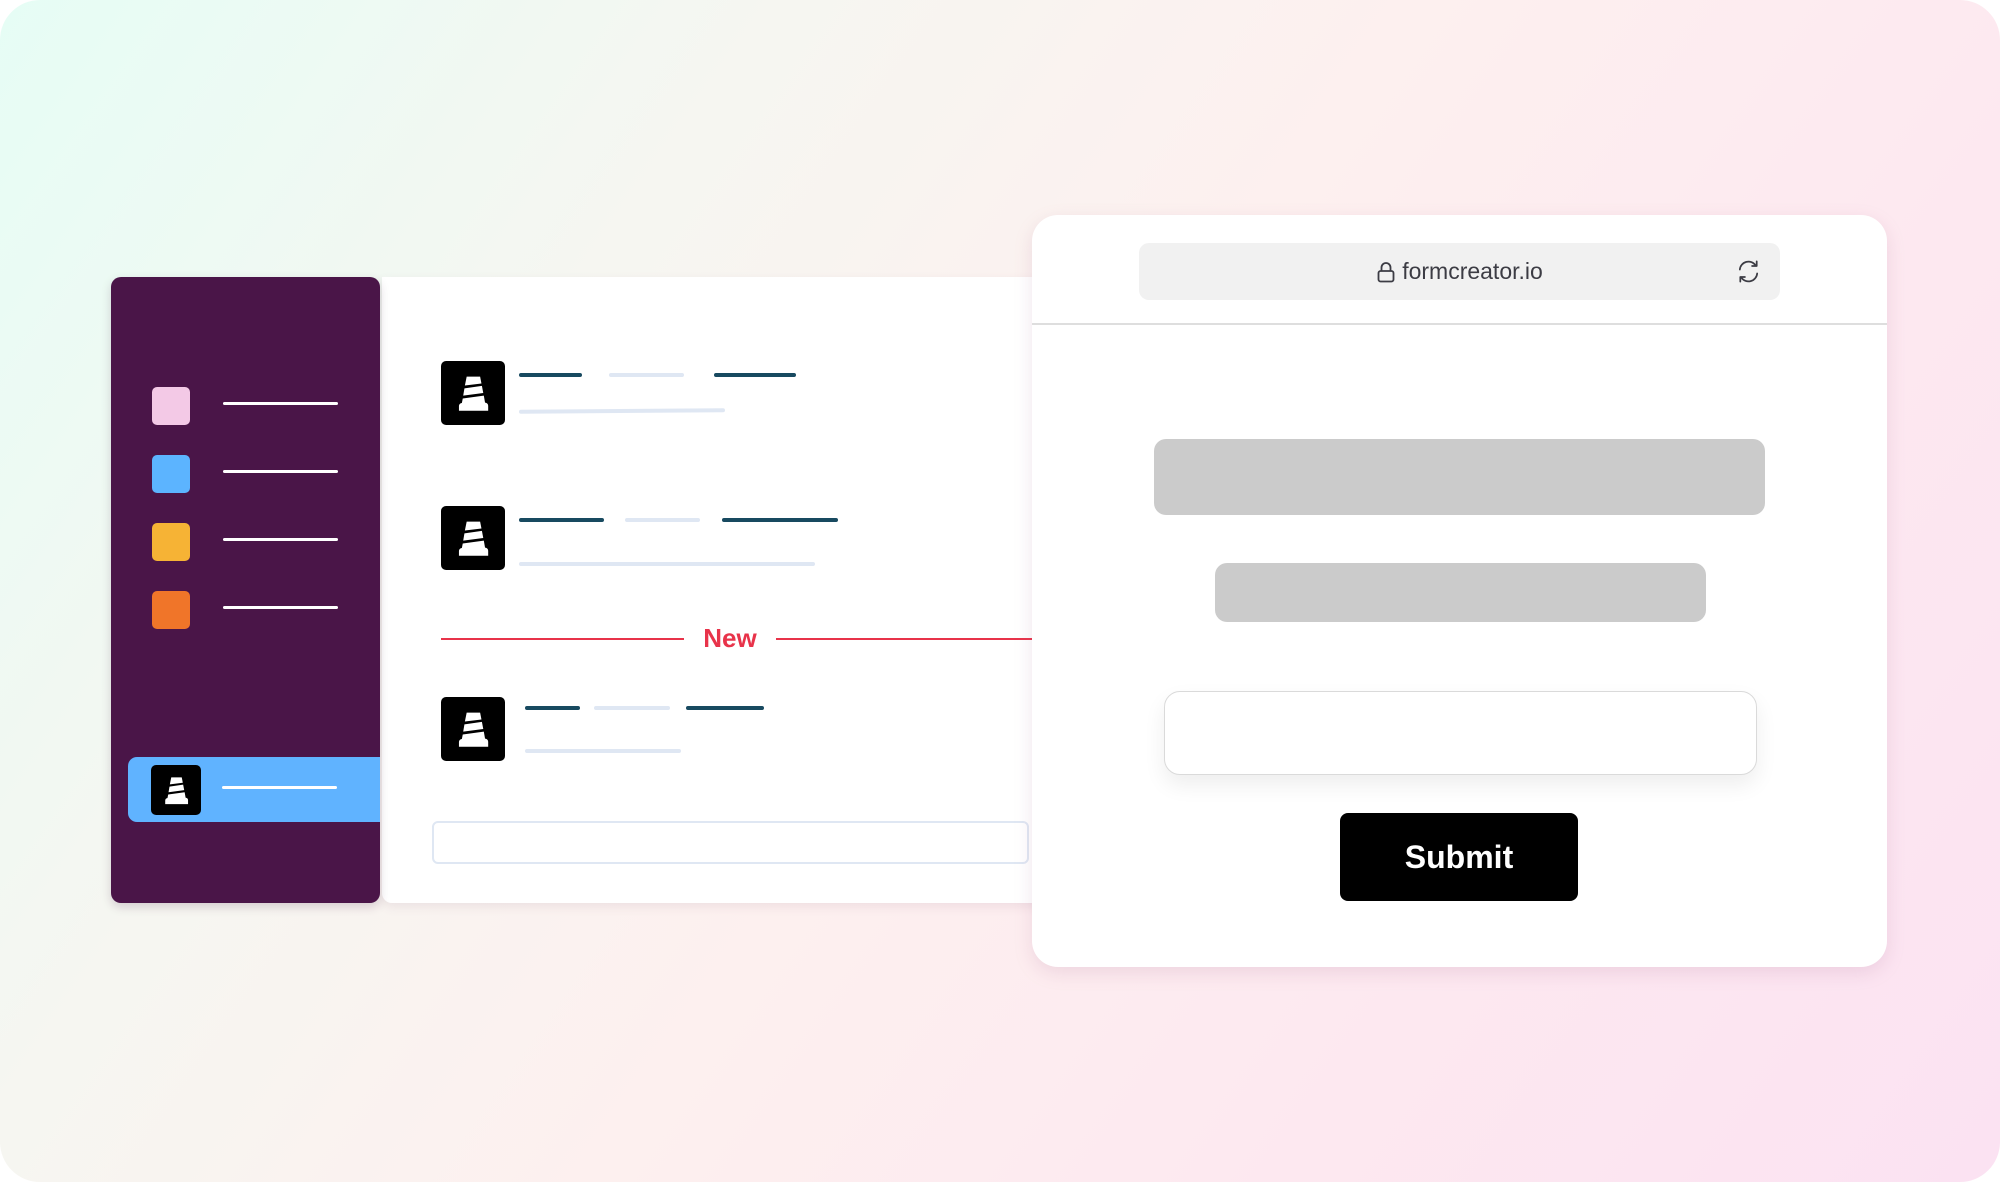  Describe the element at coordinates (562, 639) in the screenshot. I see `new-divider-line-left` at that location.